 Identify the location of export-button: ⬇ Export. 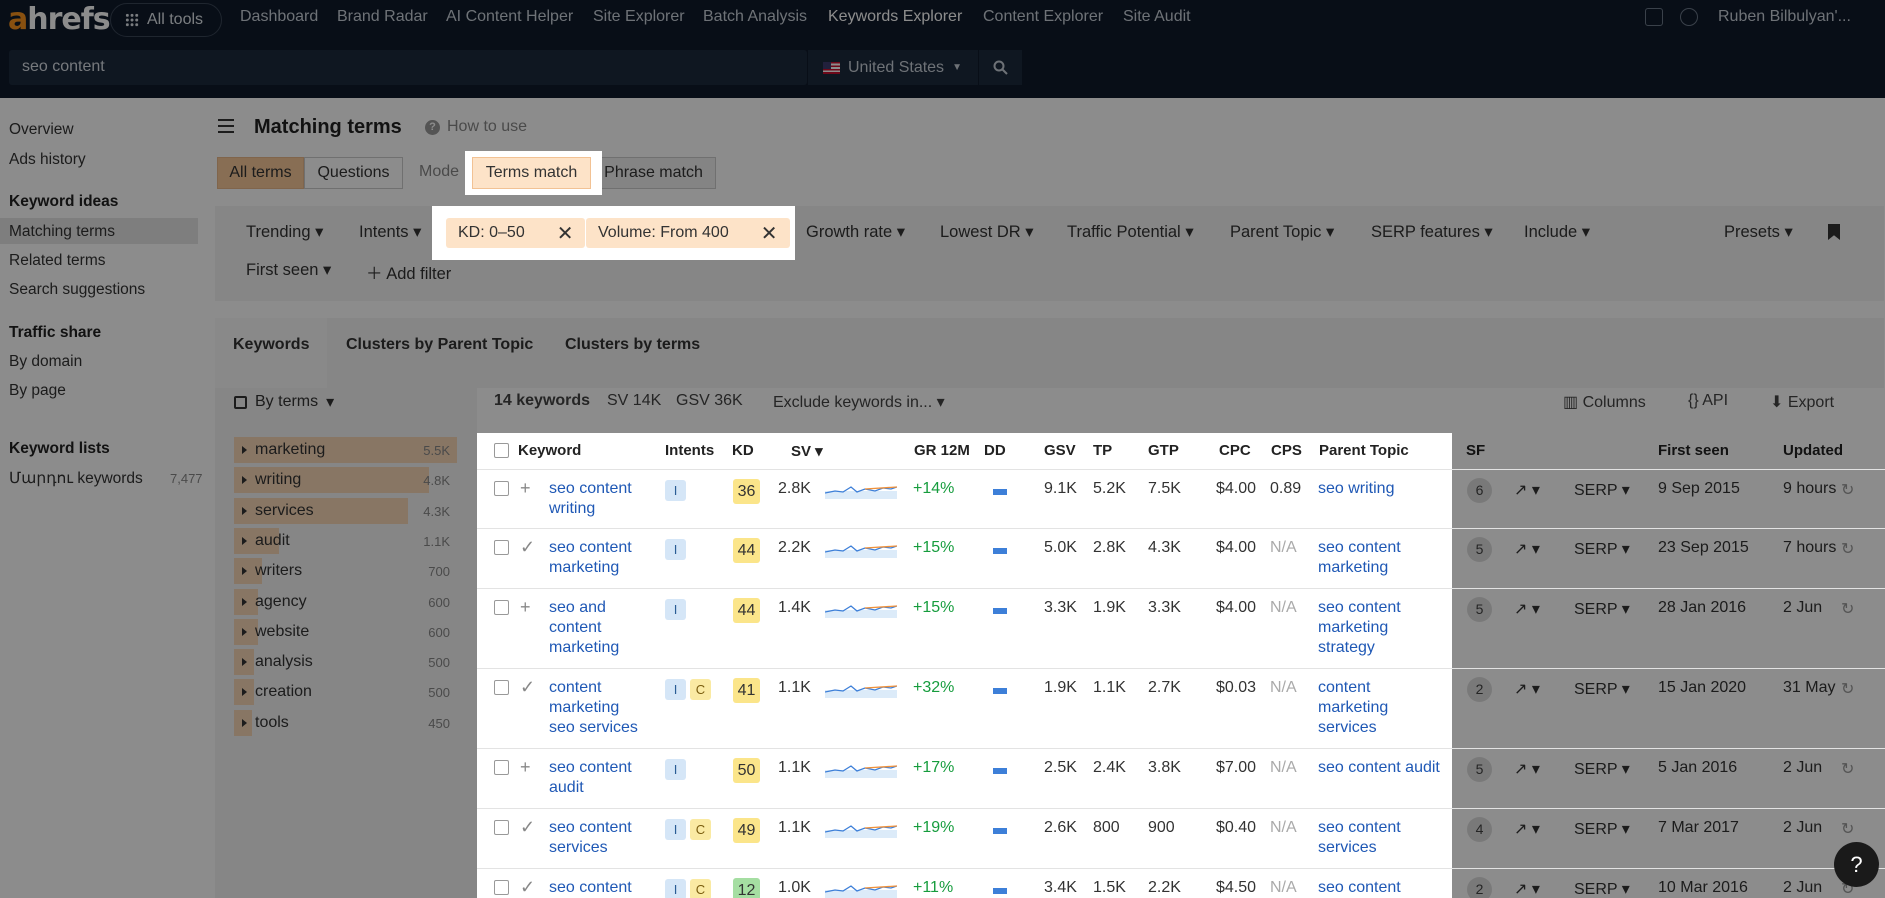
(1802, 402).